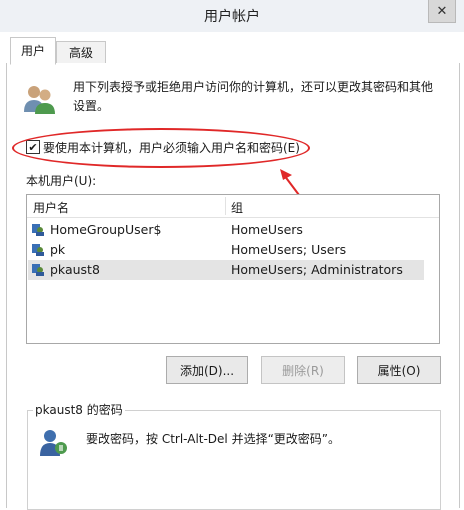  I want to click on column-header-username: 用户名, so click(51, 207).